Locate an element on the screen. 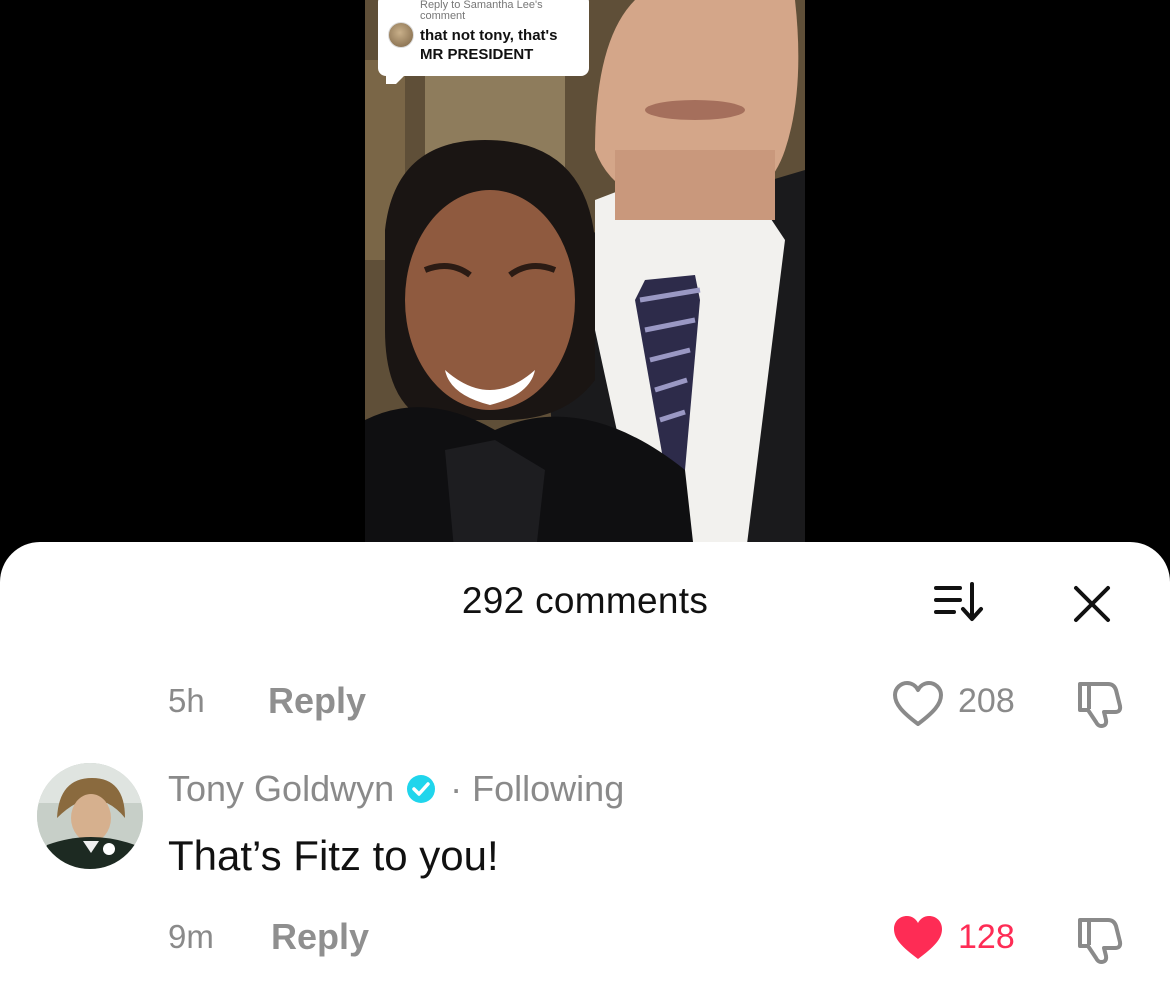  reply-context-text: that not tony, that's MR PRESIDENT is located at coordinates (489, 45).